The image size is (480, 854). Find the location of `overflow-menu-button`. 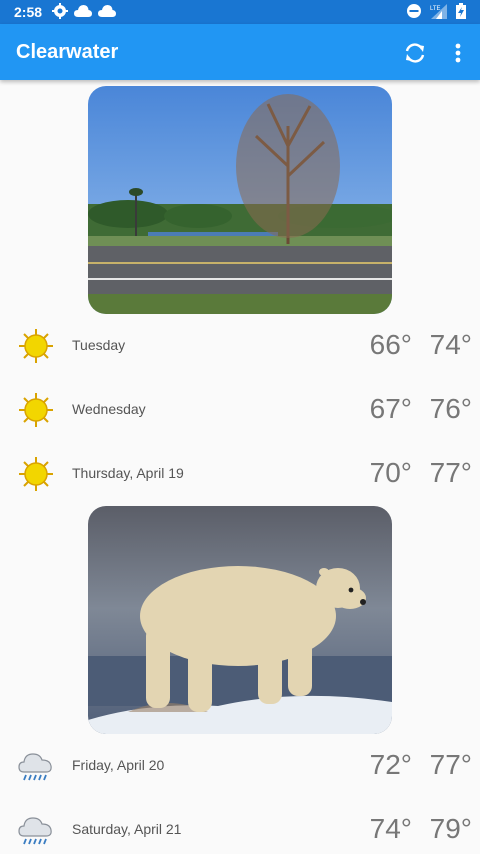

overflow-menu-button is located at coordinates (458, 53).